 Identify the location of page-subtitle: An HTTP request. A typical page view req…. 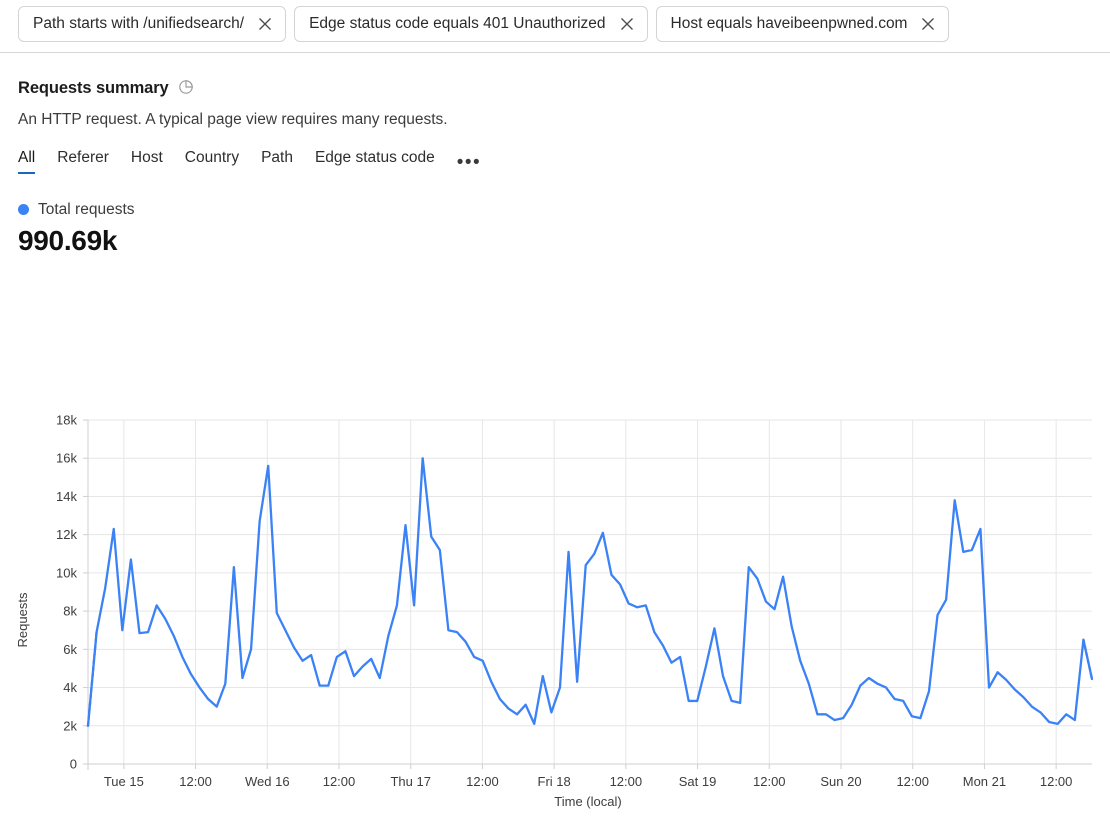
(233, 119).